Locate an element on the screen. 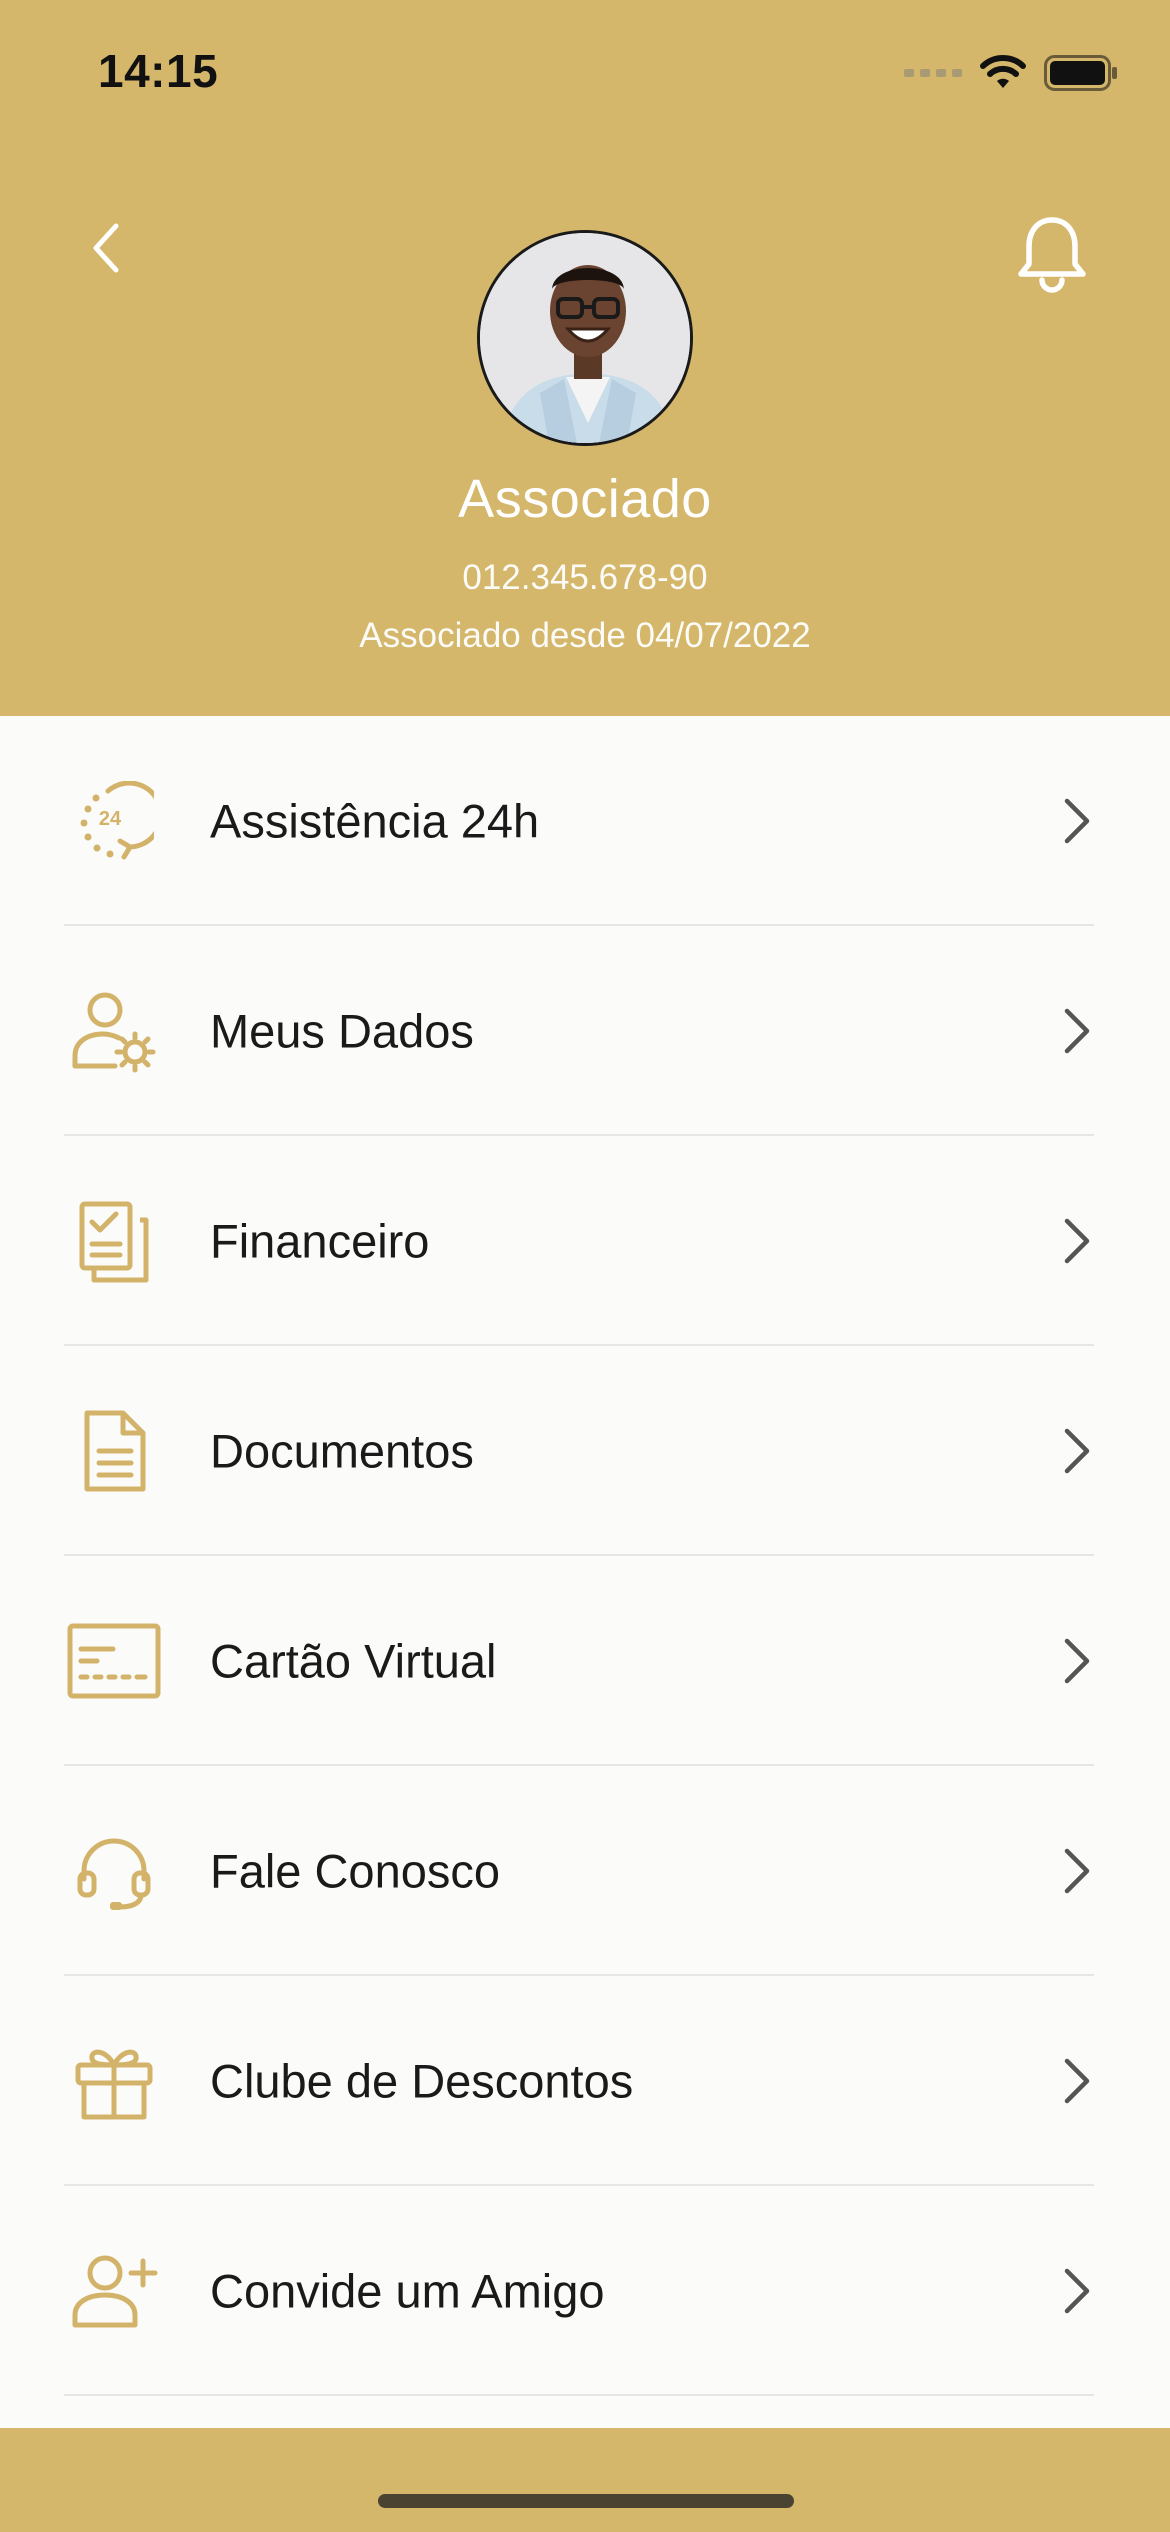  menu-item-label: Financeiro is located at coordinates (320, 1241).